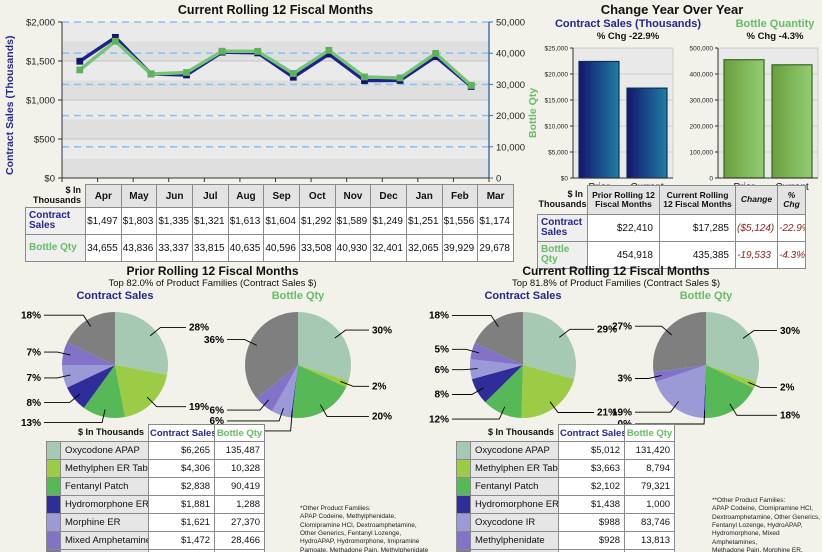  Describe the element at coordinates (557, 100) in the screenshot. I see `svg-text: $15,000` at that location.